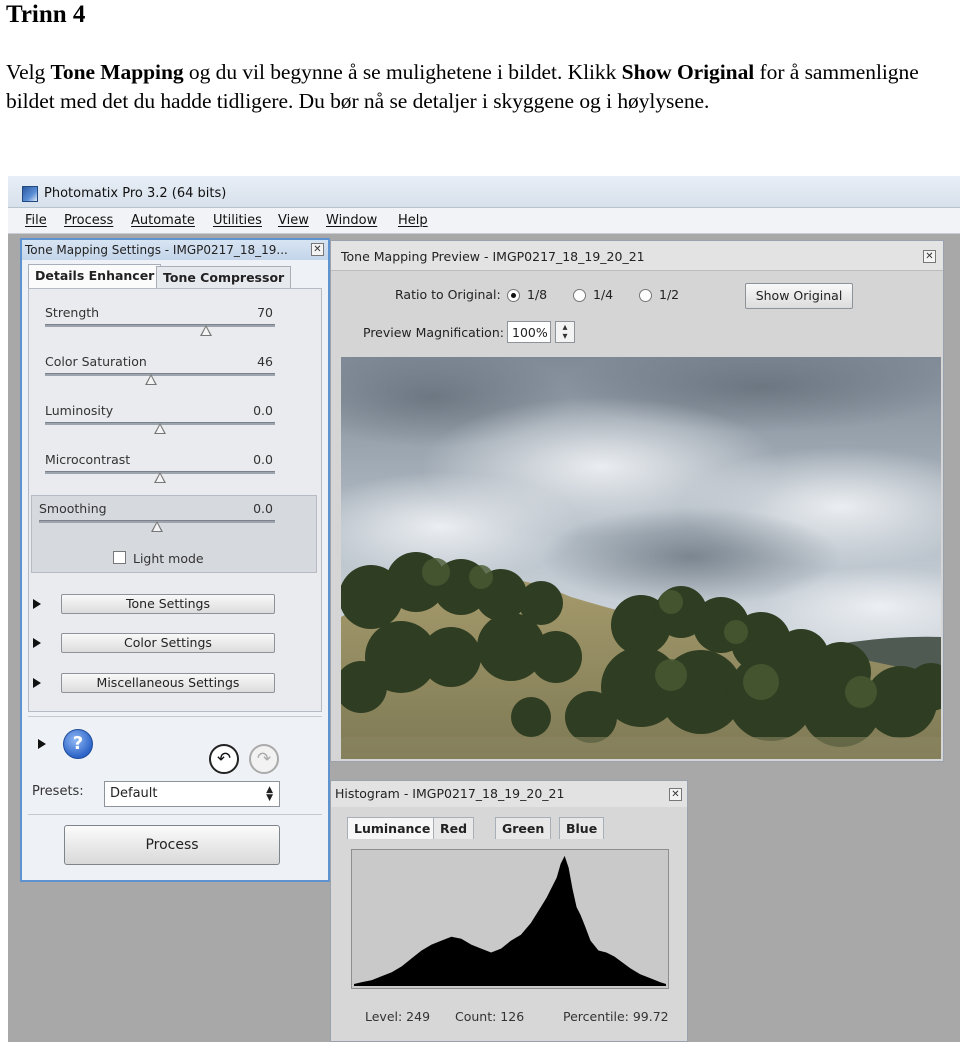 The height and width of the screenshot is (1049, 960). I want to click on instruction-text-1: Velg, so click(28, 72).